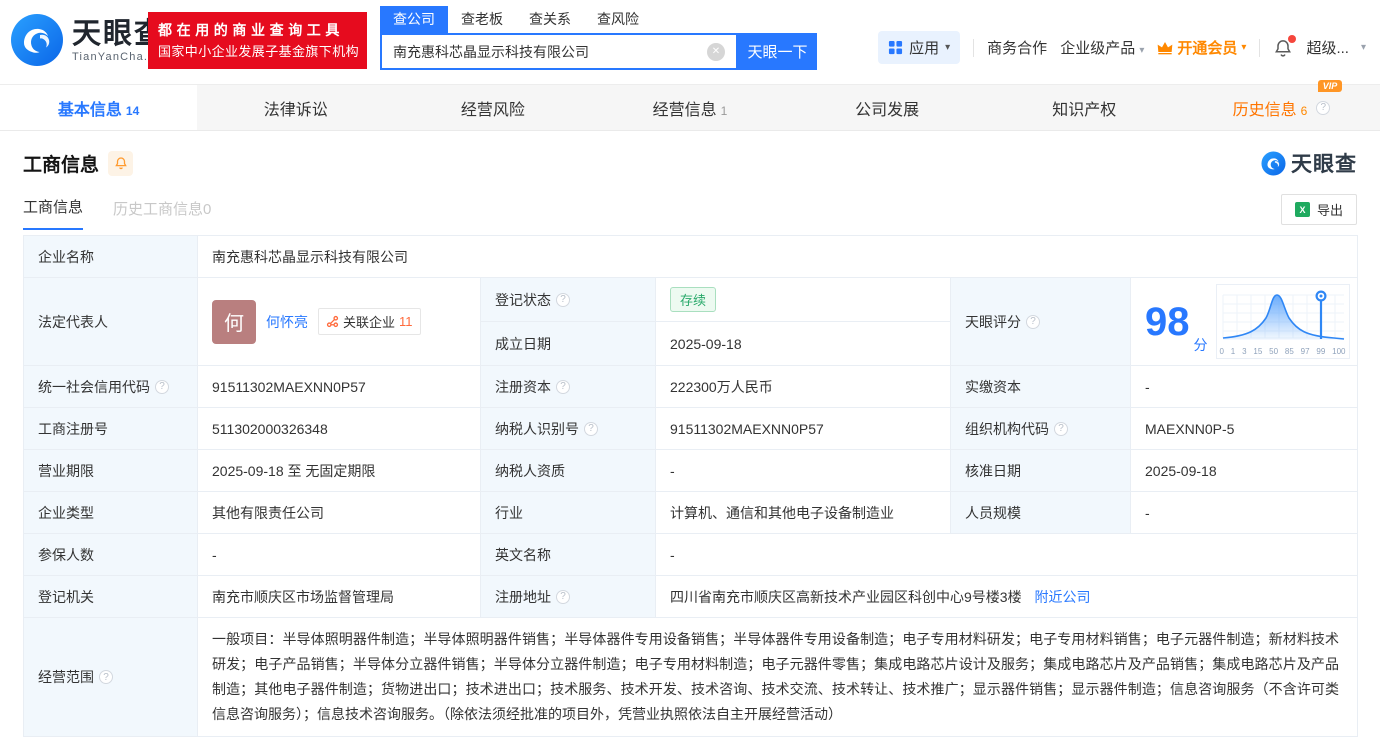 This screenshot has height=747, width=1380. I want to click on field-label-taxpayer-id: 纳税人识别号?, so click(568, 428).